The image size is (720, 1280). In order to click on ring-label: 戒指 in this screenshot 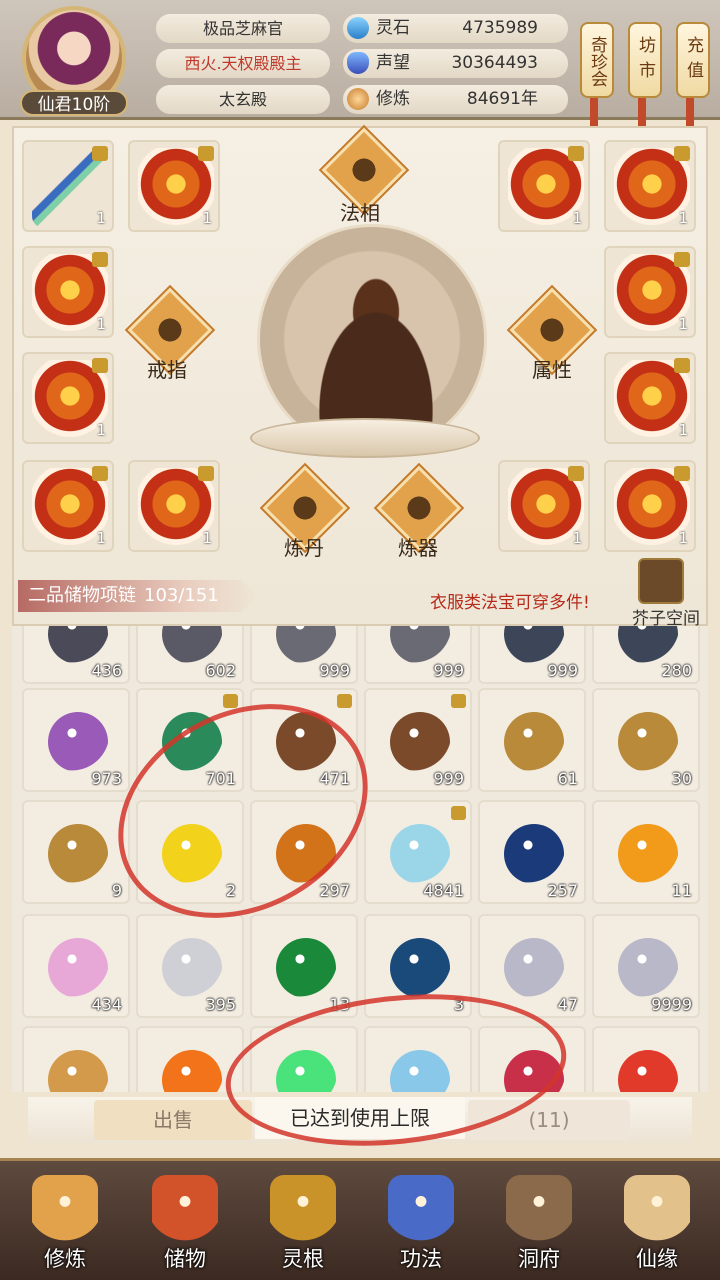, I will do `click(167, 370)`.